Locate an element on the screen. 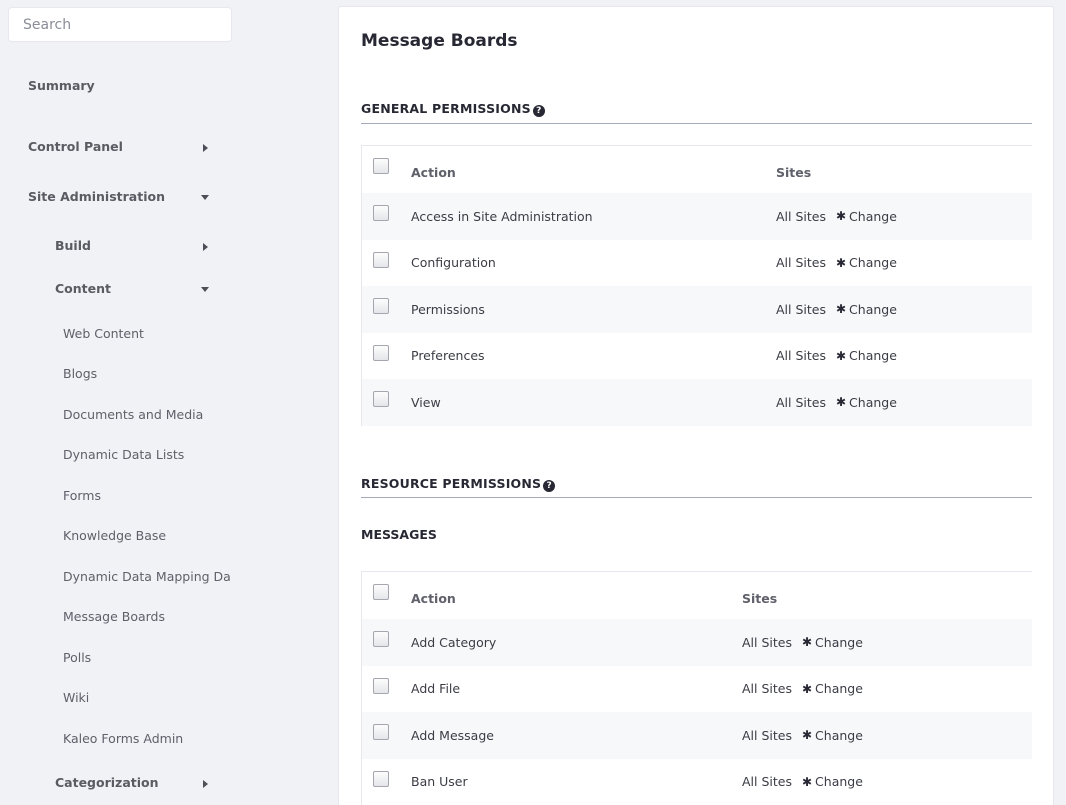 This screenshot has height=805, width=1066. sidebar-item-control-panel: Control Panel is located at coordinates (75, 146).